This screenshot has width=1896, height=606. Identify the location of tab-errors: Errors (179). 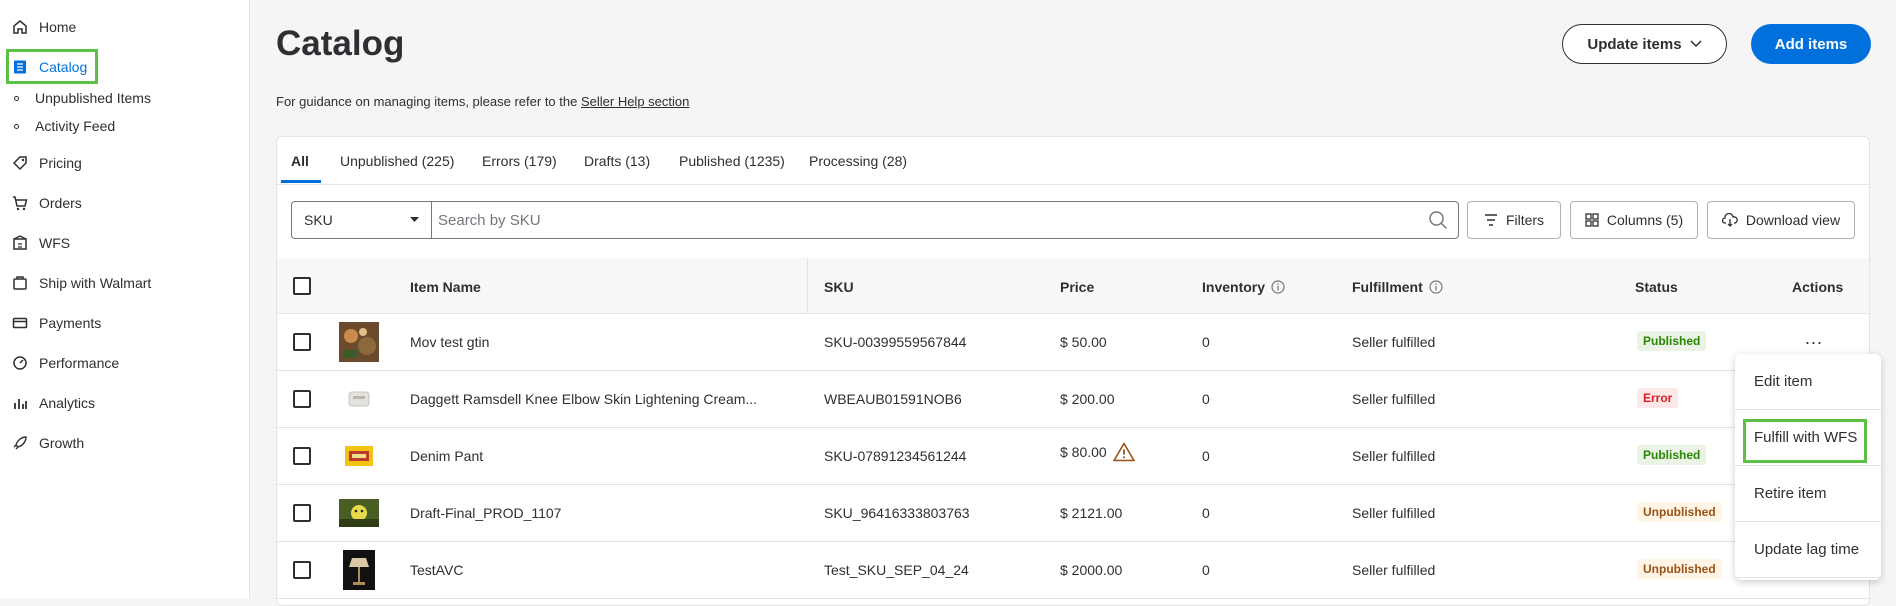
(519, 161).